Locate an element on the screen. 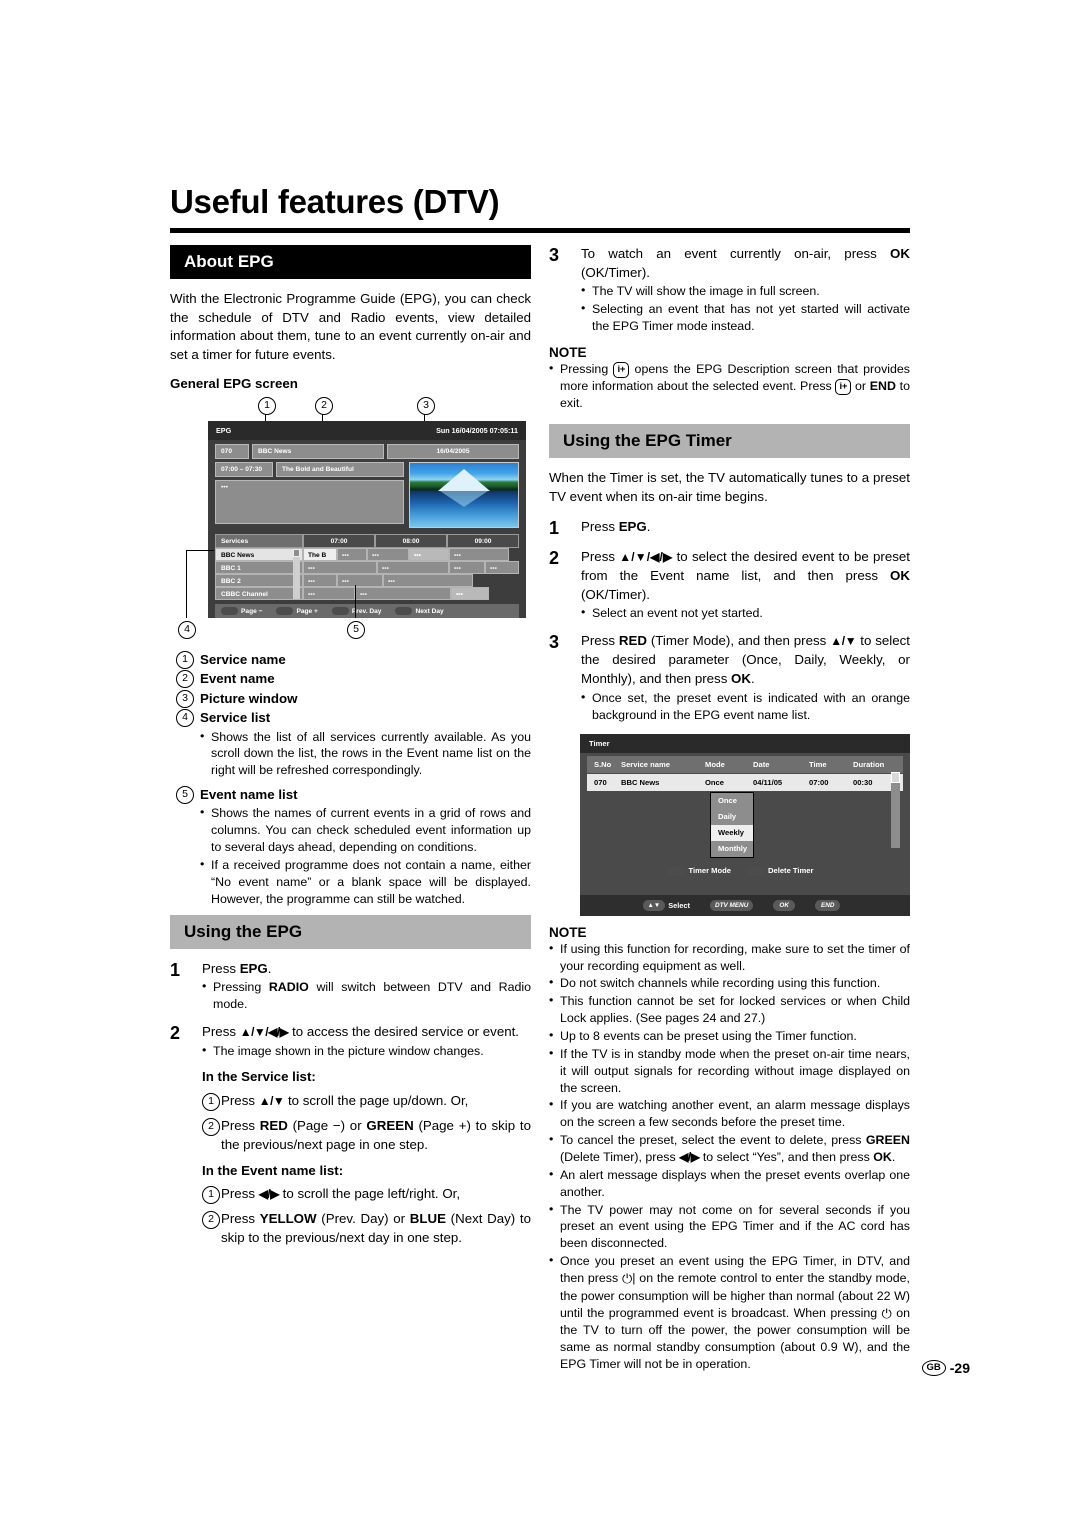 This screenshot has width=1080, height=1528. epg-event-cell-0-4: ••• is located at coordinates (479, 555).